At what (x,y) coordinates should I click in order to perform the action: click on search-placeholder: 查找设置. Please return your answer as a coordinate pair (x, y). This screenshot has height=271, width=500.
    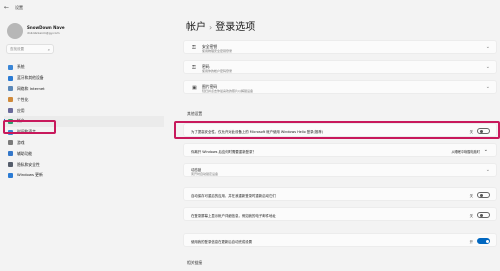
    Looking at the image, I should click on (17, 49).